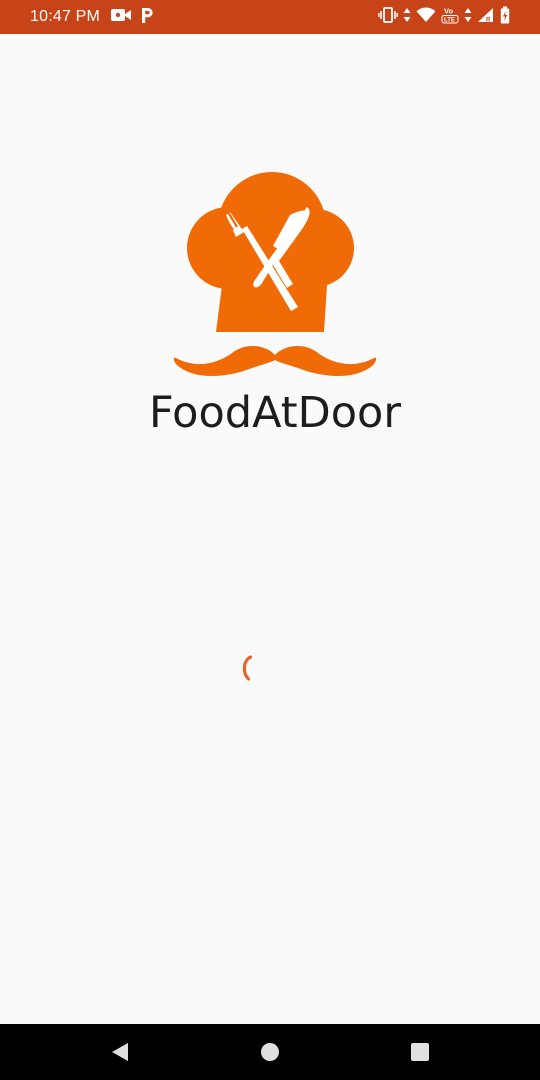  I want to click on svg-text: R, so click(488, 20).